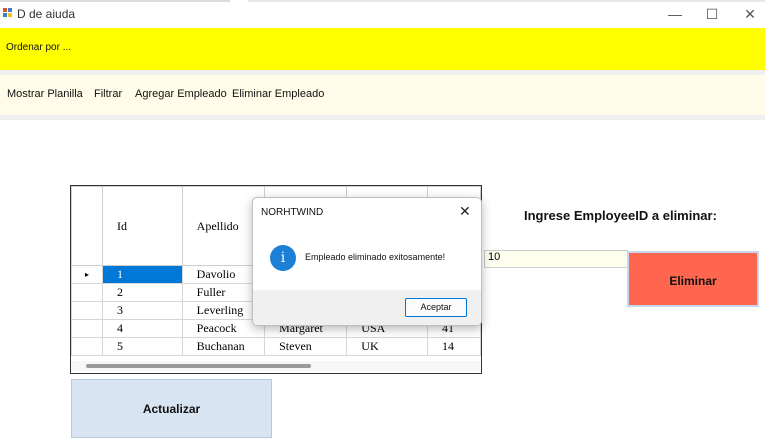 The width and height of the screenshot is (765, 446). Describe the element at coordinates (556, 259) in the screenshot. I see `employee-id-input: 10` at that location.